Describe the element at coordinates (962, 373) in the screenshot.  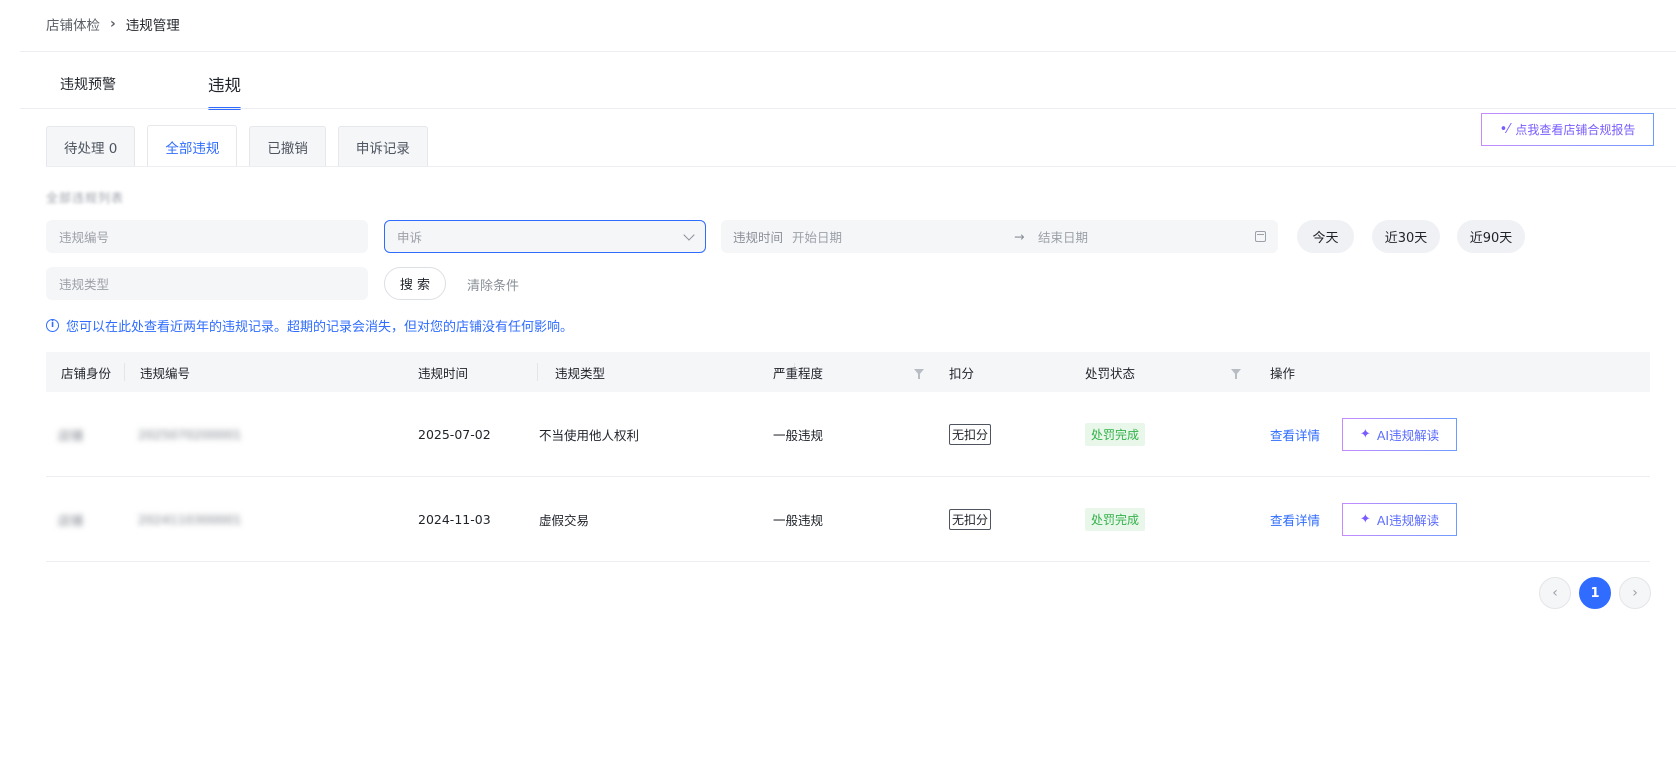
I see `col-points-label: 扣分` at that location.